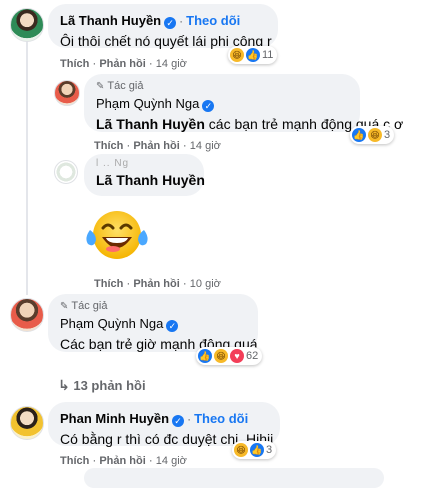 The height and width of the screenshot is (488, 436). I want to click on reaction-summary: 👍 😆 3, so click(372, 135).